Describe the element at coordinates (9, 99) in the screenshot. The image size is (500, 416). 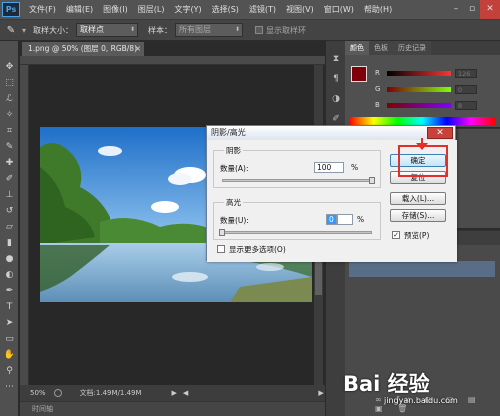
I see `lasso-tool-icon: ℒ` at that location.